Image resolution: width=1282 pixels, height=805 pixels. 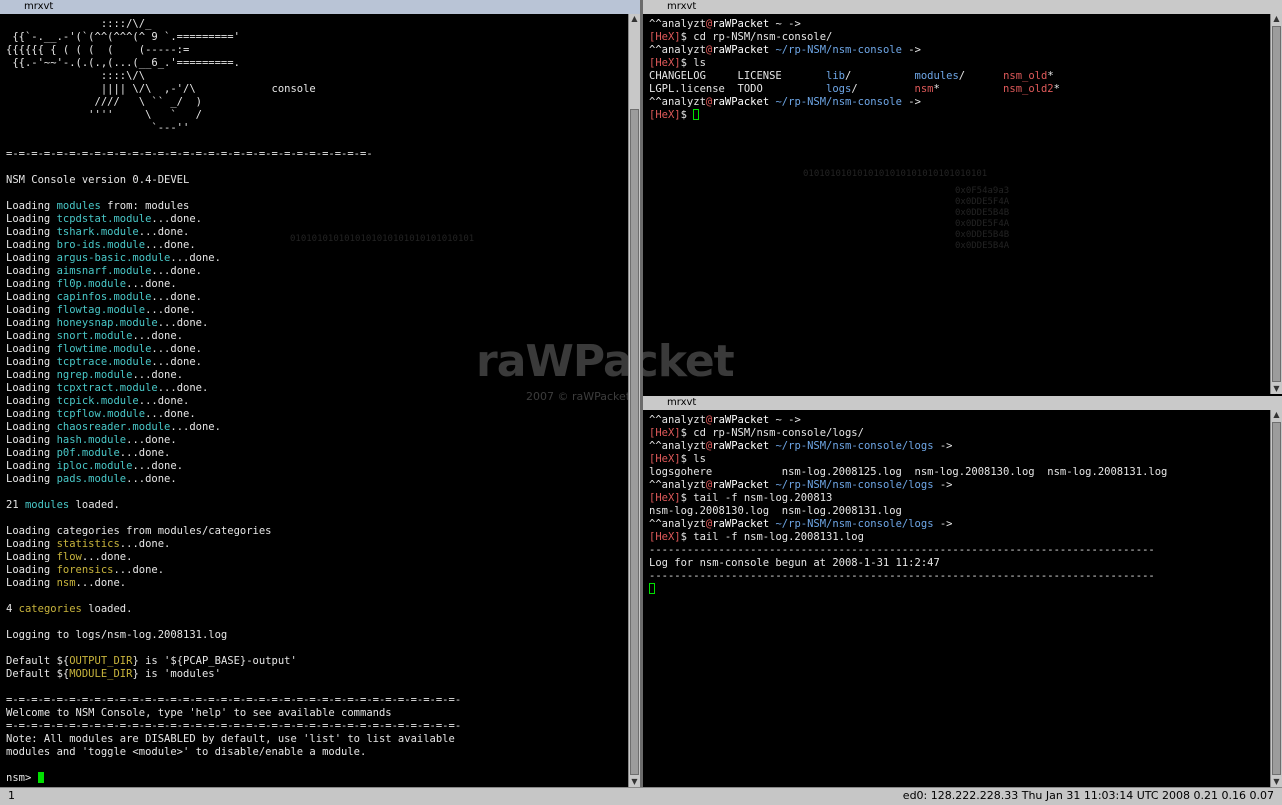 What do you see at coordinates (104, 271) in the screenshot?
I see `terminal-text: aimsnarf.module` at bounding box center [104, 271].